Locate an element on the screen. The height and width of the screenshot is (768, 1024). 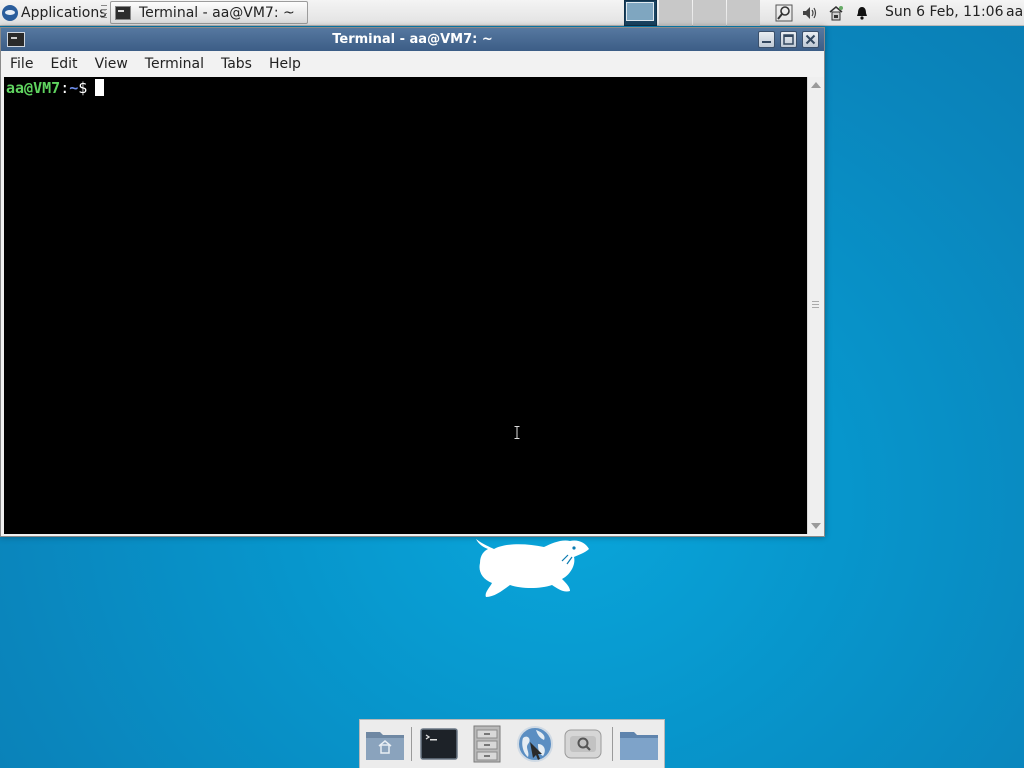
folder-icon is located at coordinates (639, 746).